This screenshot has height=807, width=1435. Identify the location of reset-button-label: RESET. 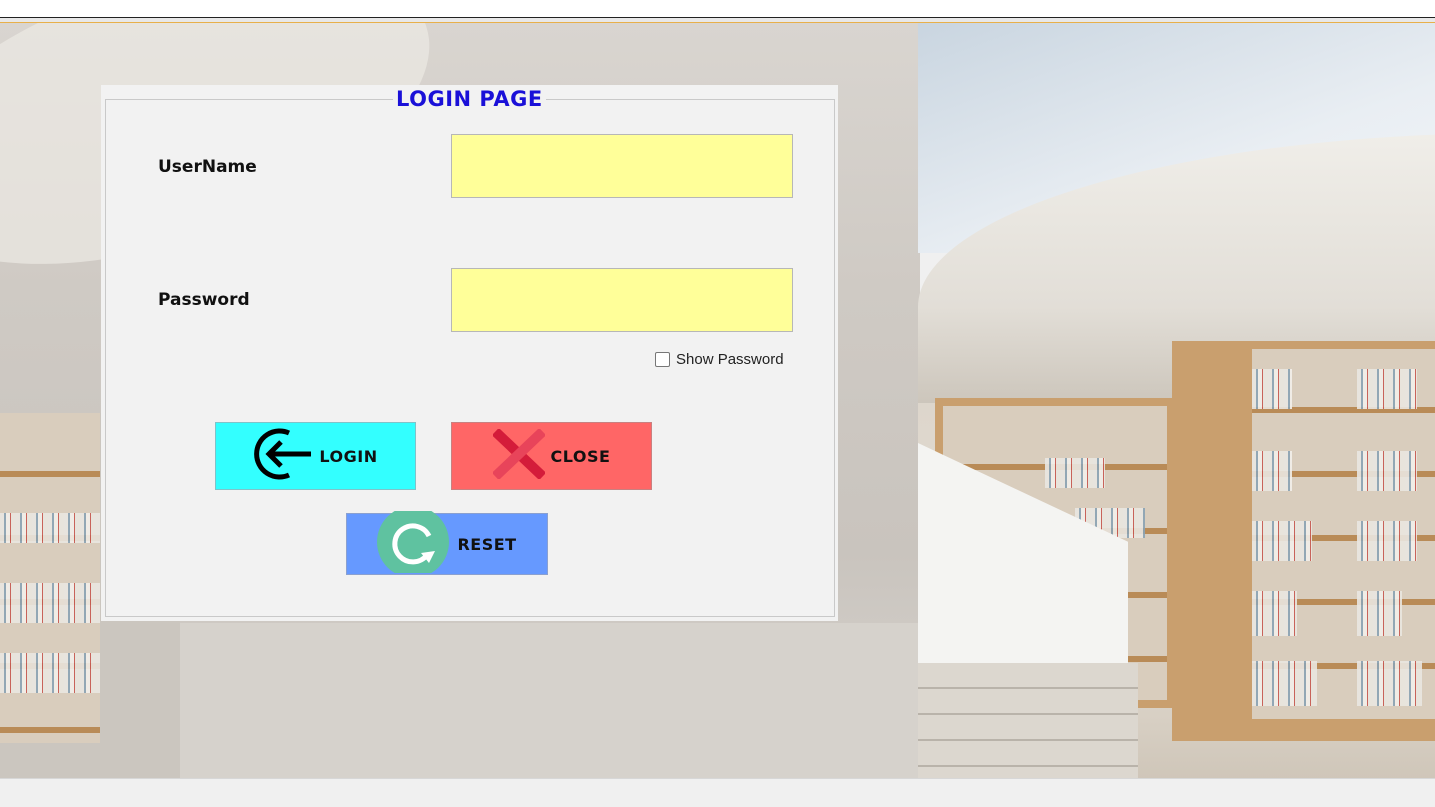
(487, 544).